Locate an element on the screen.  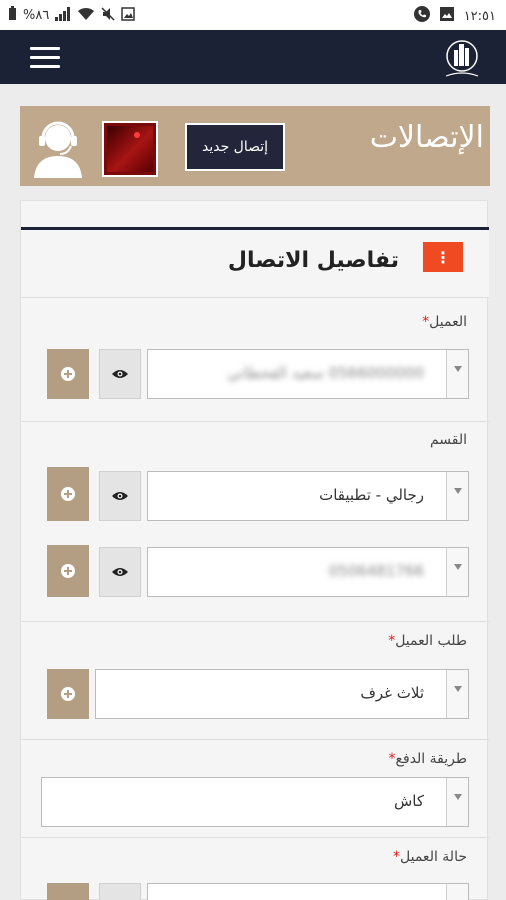
page-title: الإتصالات is located at coordinates (426, 137).